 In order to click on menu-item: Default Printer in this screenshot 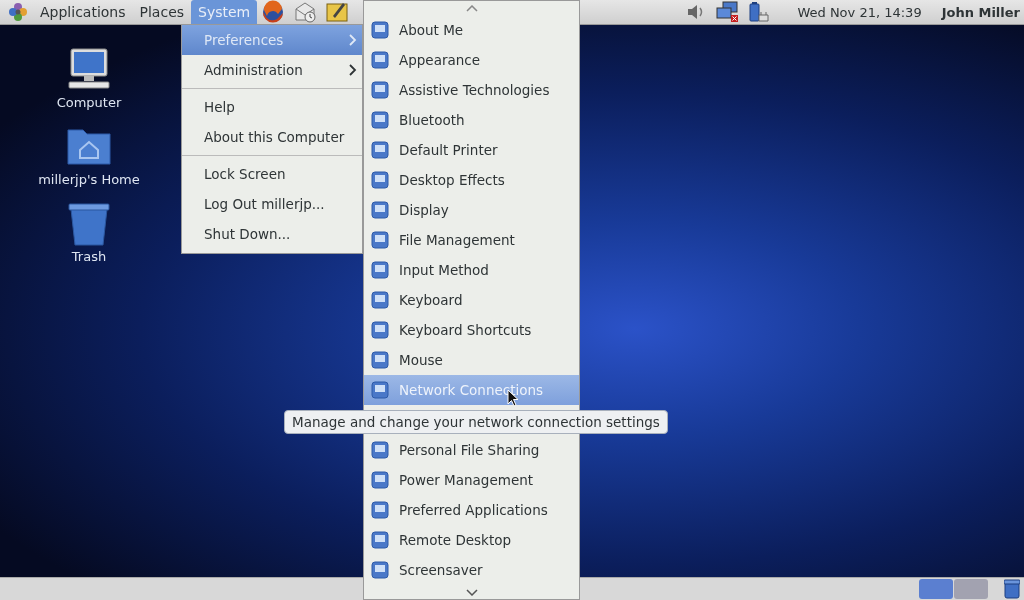, I will do `click(471, 150)`.